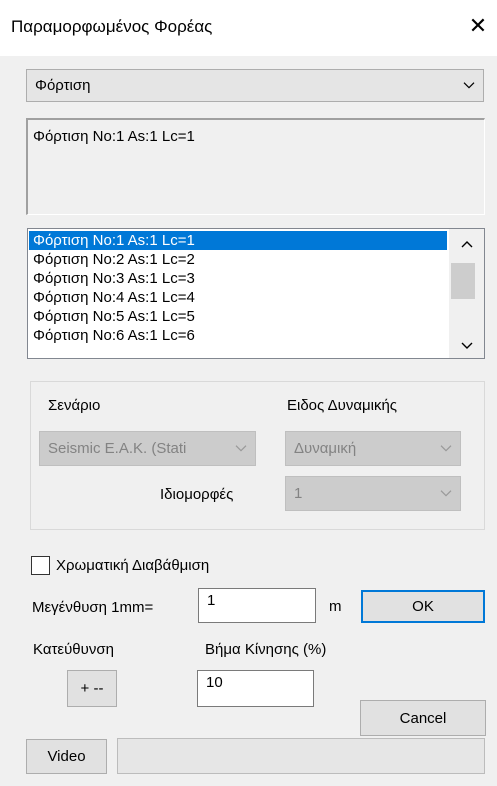  I want to click on load-list-item: Φόρτιση No:3 As:1 Lc=3, so click(238, 278).